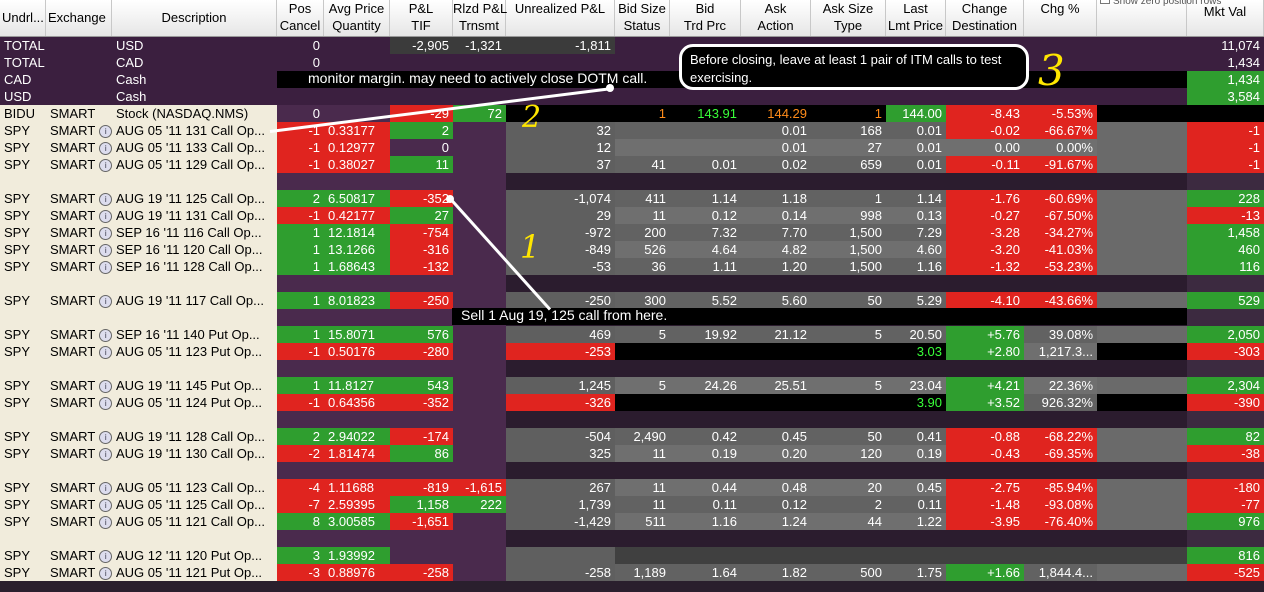 This screenshot has height=592, width=1264. I want to click on cell-pos: 2, so click(300, 198).